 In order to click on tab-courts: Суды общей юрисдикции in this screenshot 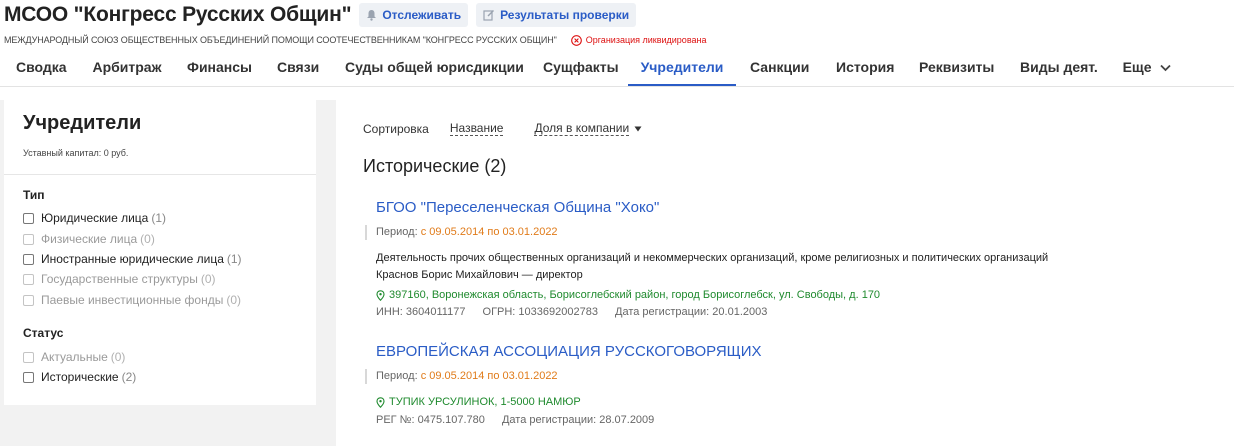, I will do `click(434, 68)`.